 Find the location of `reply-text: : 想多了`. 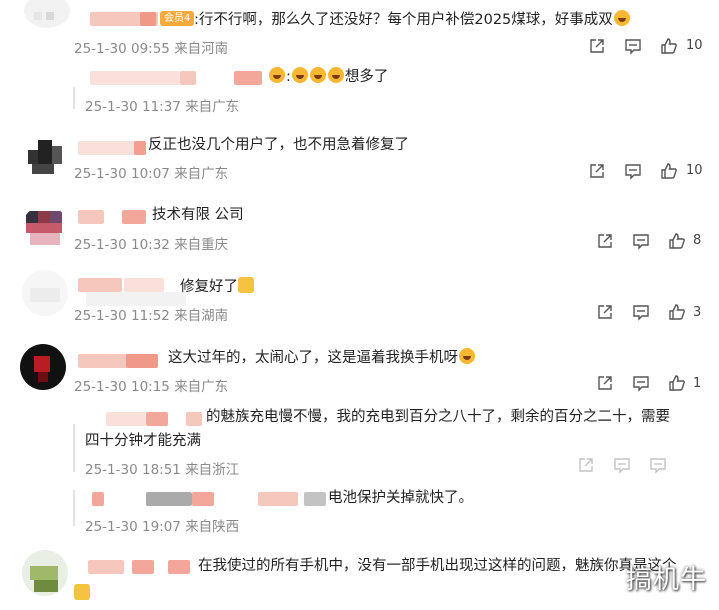

reply-text: : 想多了 is located at coordinates (328, 77).